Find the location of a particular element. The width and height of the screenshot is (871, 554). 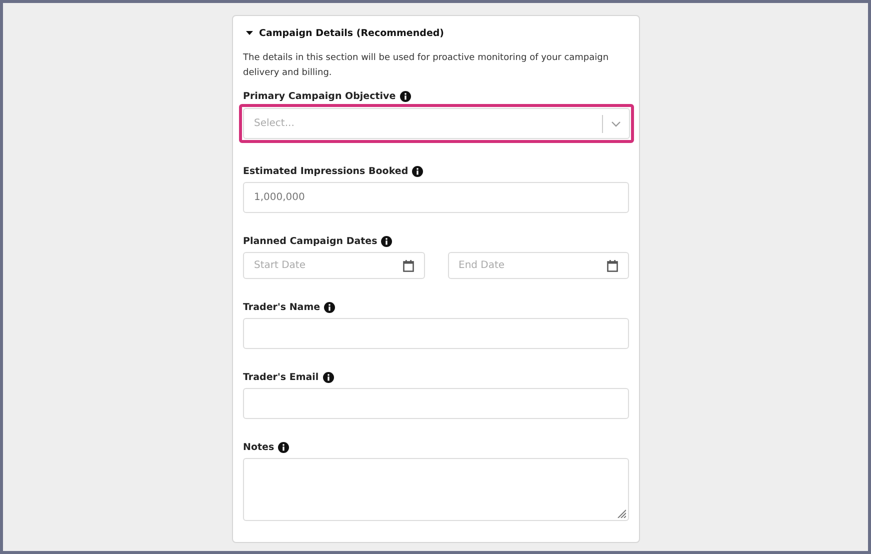

field-label: Trader's Email is located at coordinates (281, 377).